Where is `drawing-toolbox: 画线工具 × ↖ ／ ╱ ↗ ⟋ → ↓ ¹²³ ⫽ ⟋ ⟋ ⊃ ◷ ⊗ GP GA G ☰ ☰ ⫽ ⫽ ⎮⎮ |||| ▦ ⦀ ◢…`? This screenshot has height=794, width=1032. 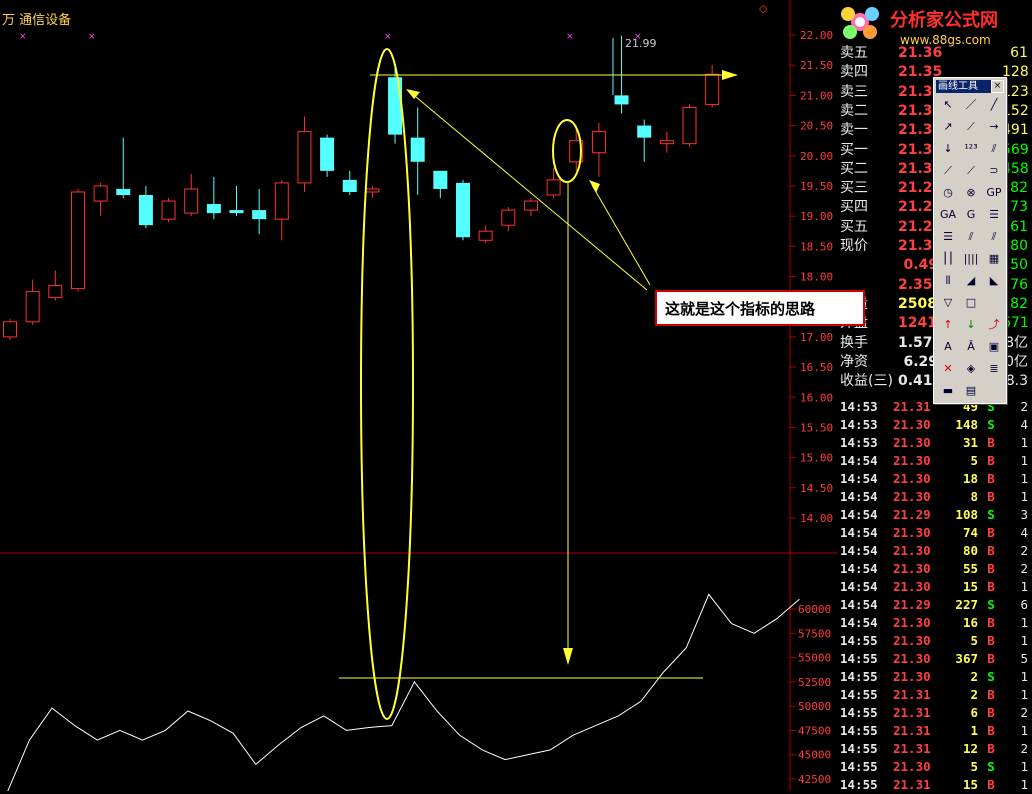 drawing-toolbox: 画线工具 × ↖ ／ ╱ ↗ ⟋ → ↓ ¹²³ ⫽ ⟋ ⟋ ⊃ ◷ ⊗ GP GA G ☰ ☰ ⫽ ⫽ ⎮⎮ |||| ▦ ⦀ ◢… is located at coordinates (970, 240).